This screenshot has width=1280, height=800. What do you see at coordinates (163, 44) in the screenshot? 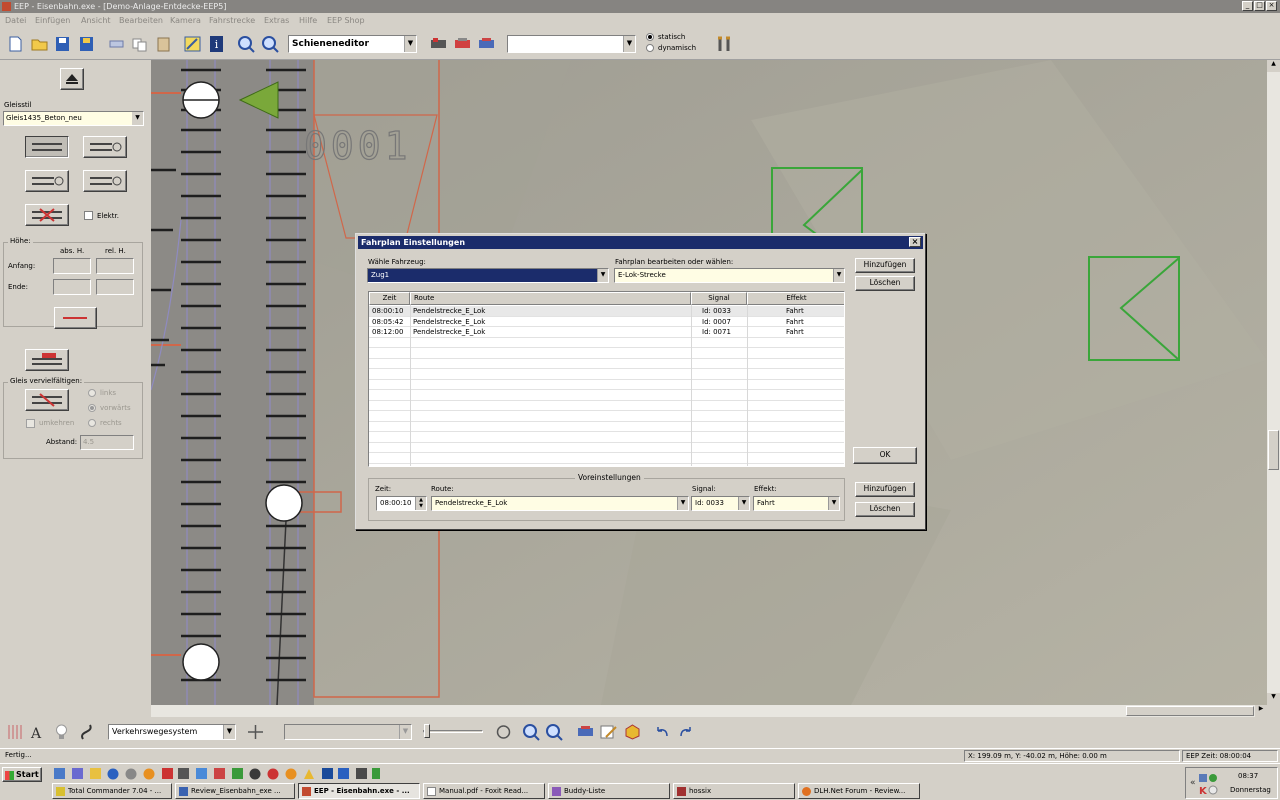
I see `paste-icon` at bounding box center [163, 44].